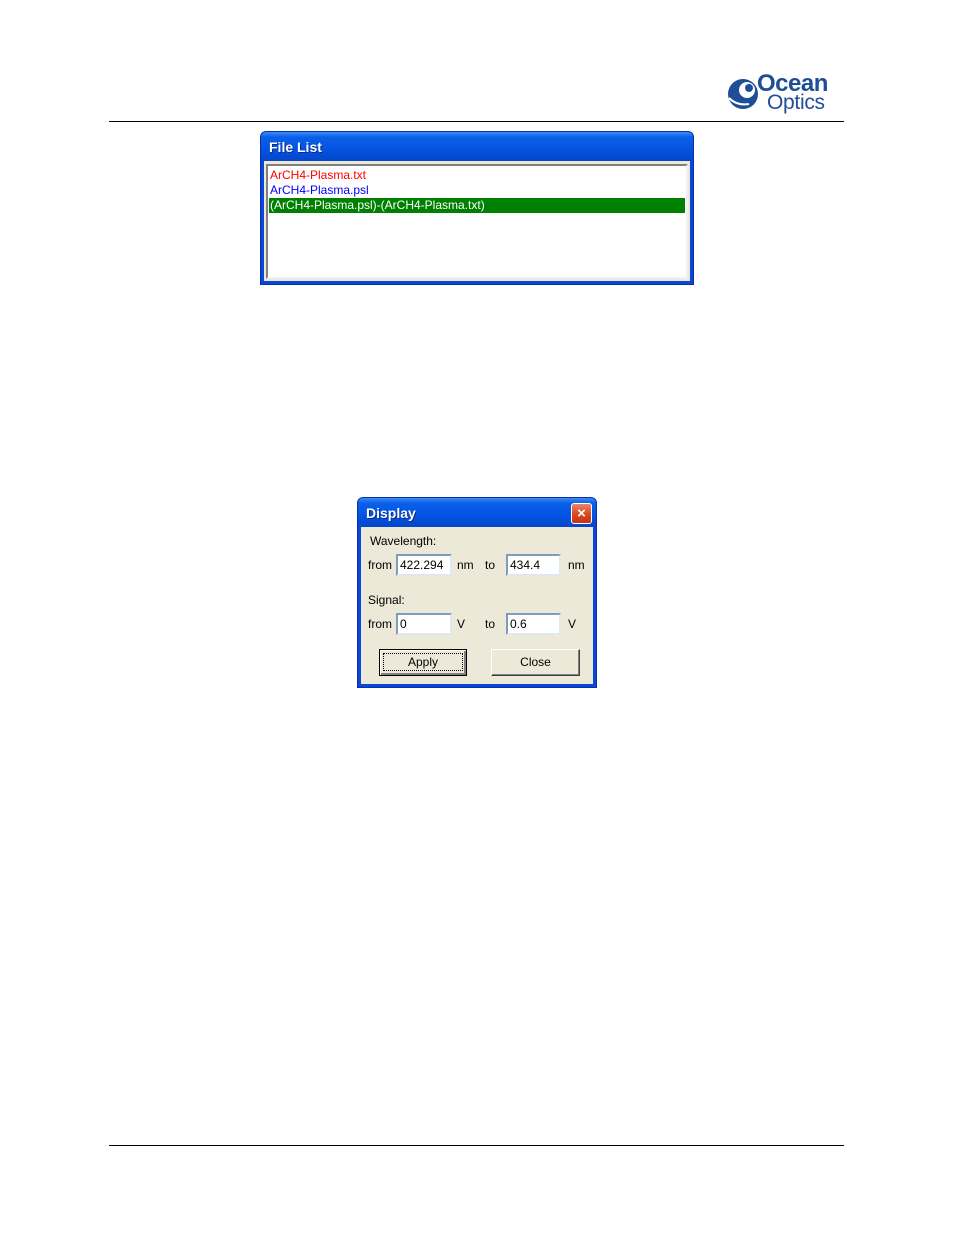 This screenshot has width=954, height=1235. What do you see at coordinates (465, 565) in the screenshot?
I see `wavelength-from-unit: nm` at bounding box center [465, 565].